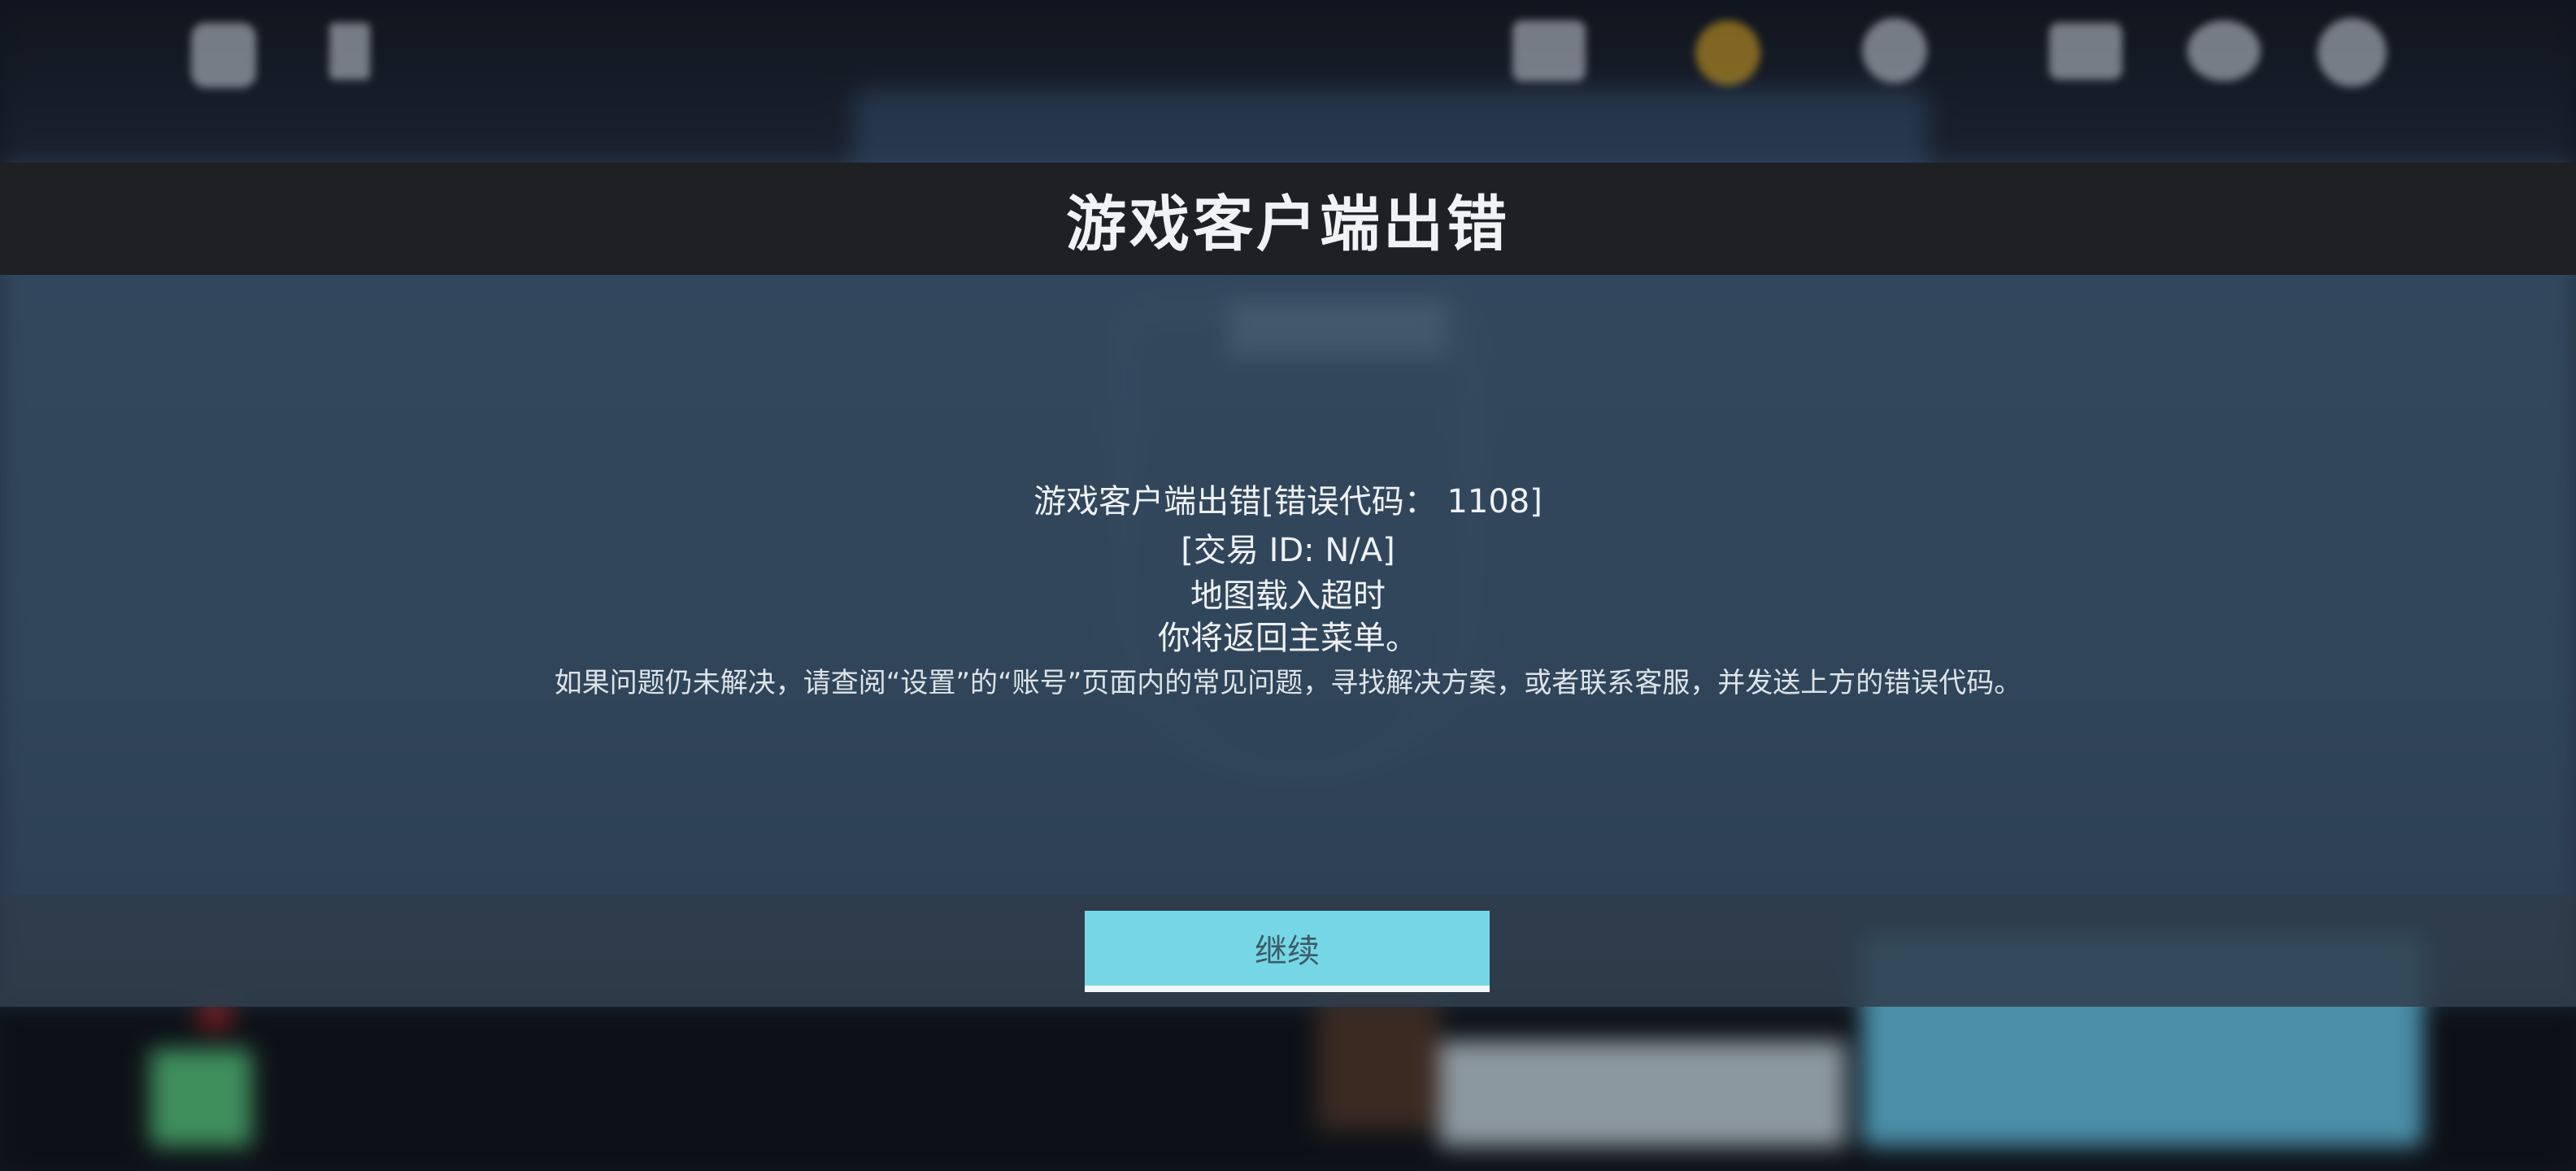 This screenshot has width=2576, height=1171. What do you see at coordinates (1728, 52) in the screenshot?
I see `coin-icon` at bounding box center [1728, 52].